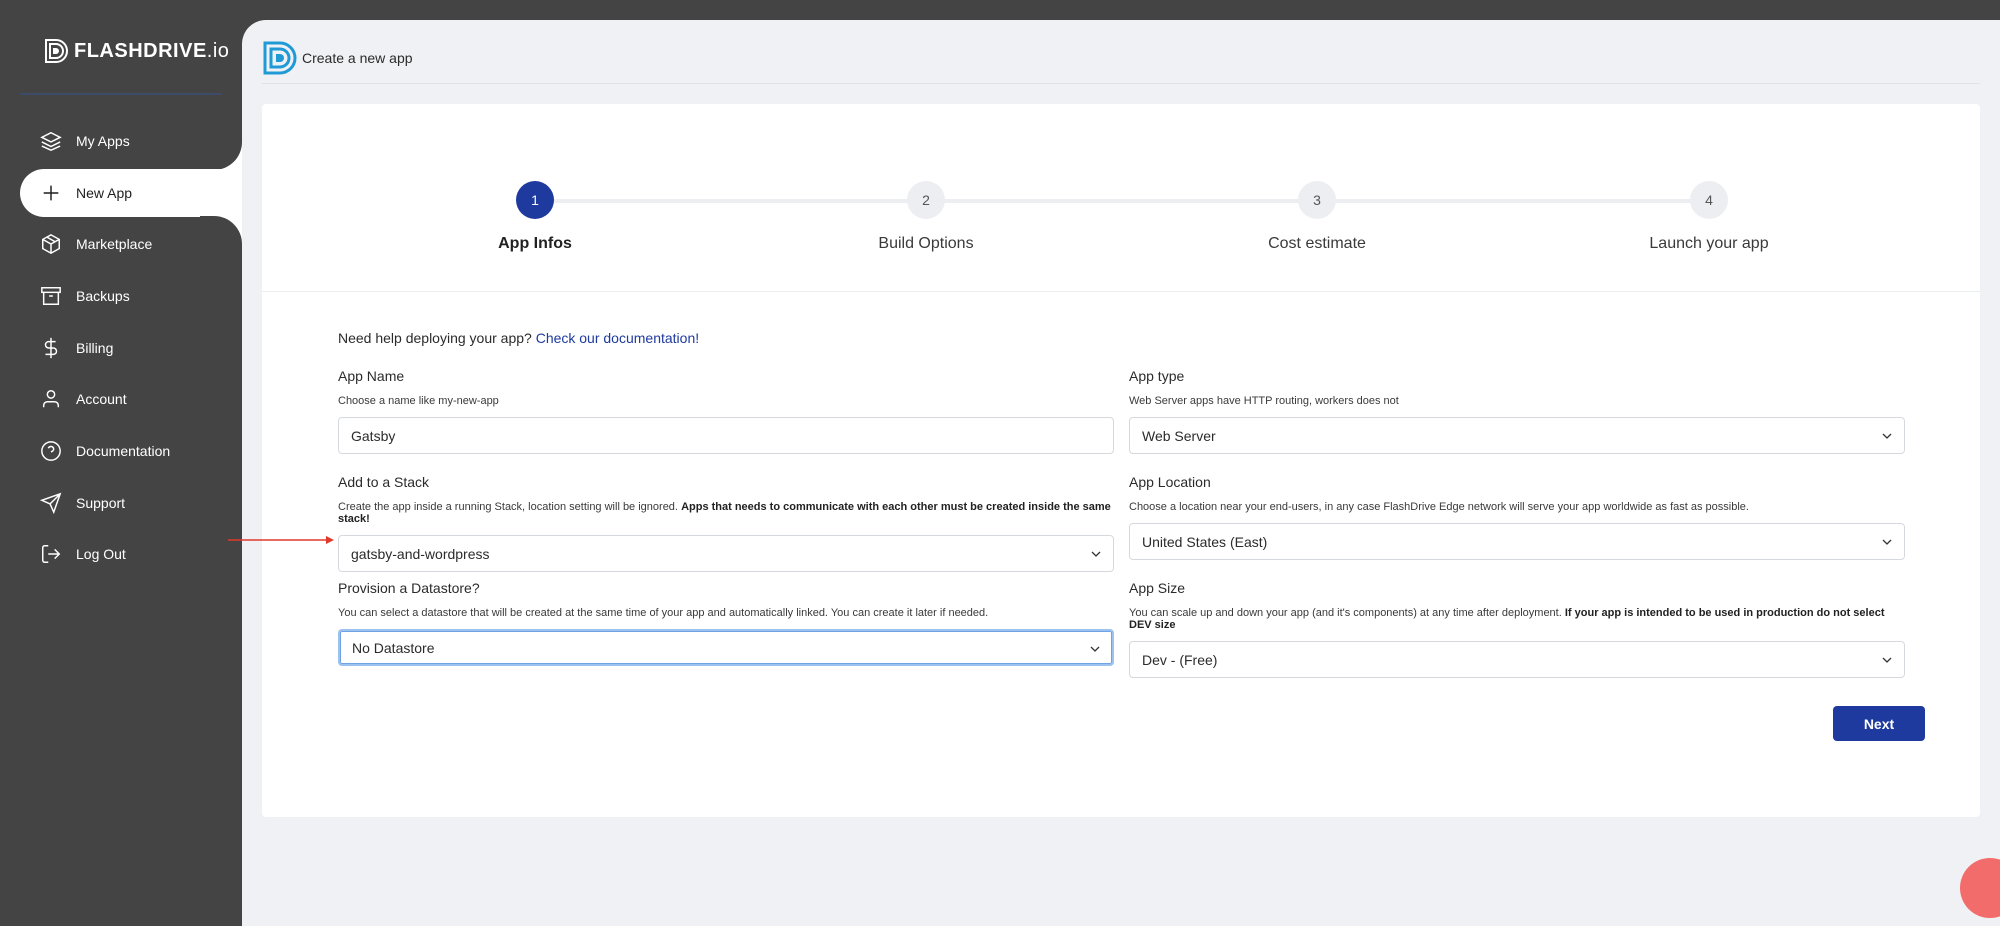  Describe the element at coordinates (101, 503) in the screenshot. I see `sidebar-item-label: Support` at that location.